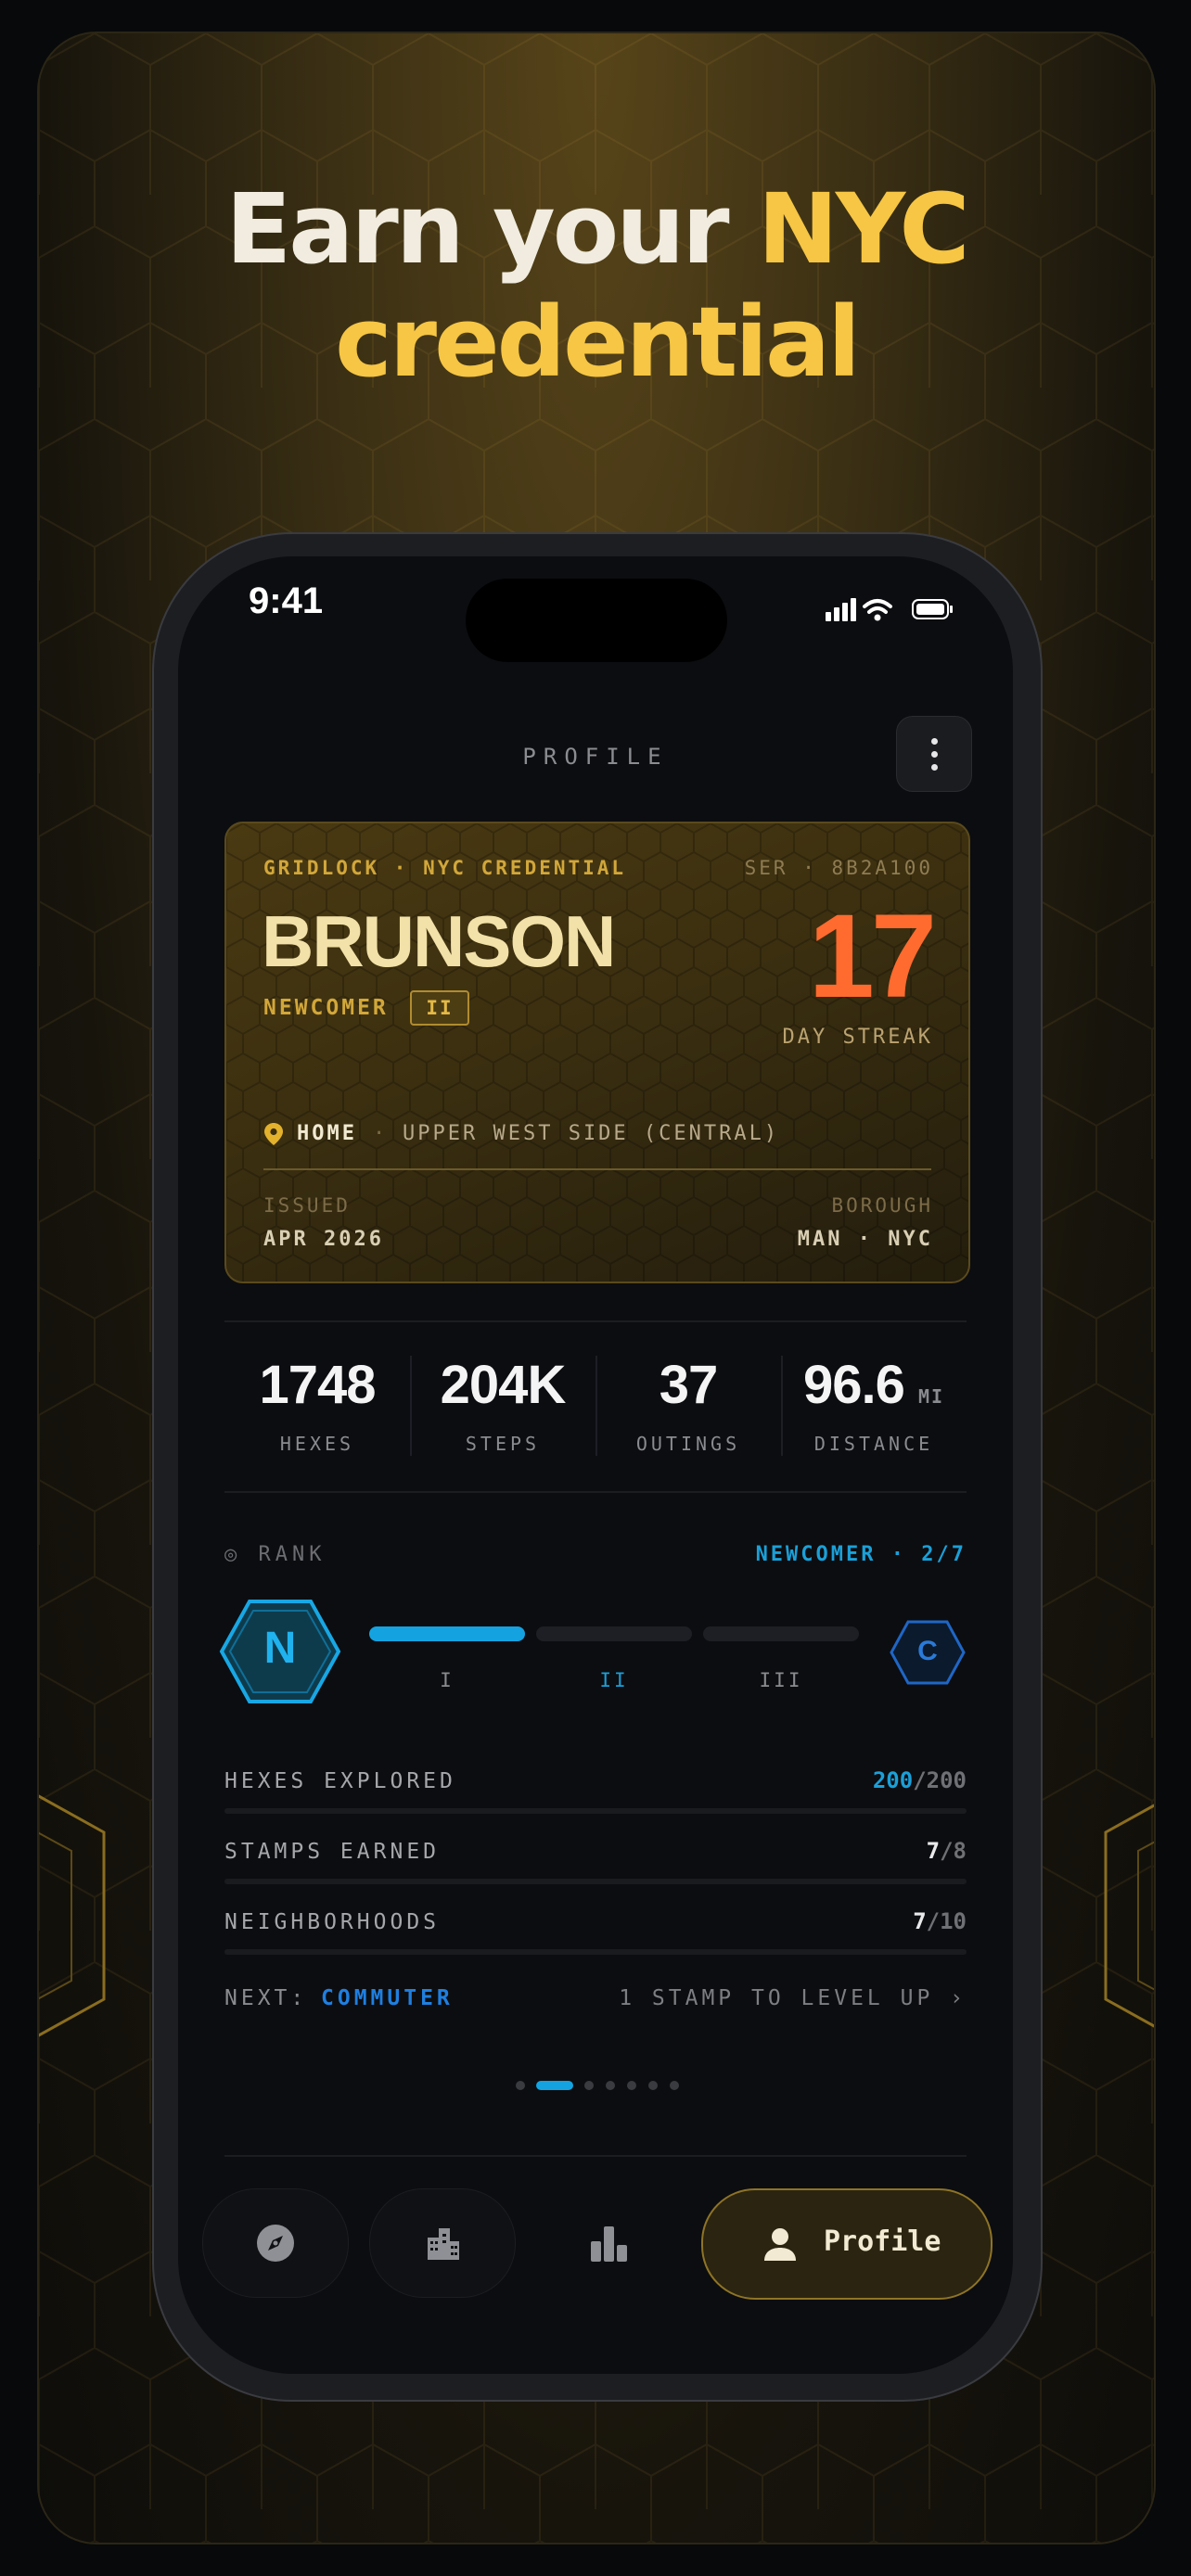  What do you see at coordinates (877, 606) in the screenshot?
I see `wifi-icon` at bounding box center [877, 606].